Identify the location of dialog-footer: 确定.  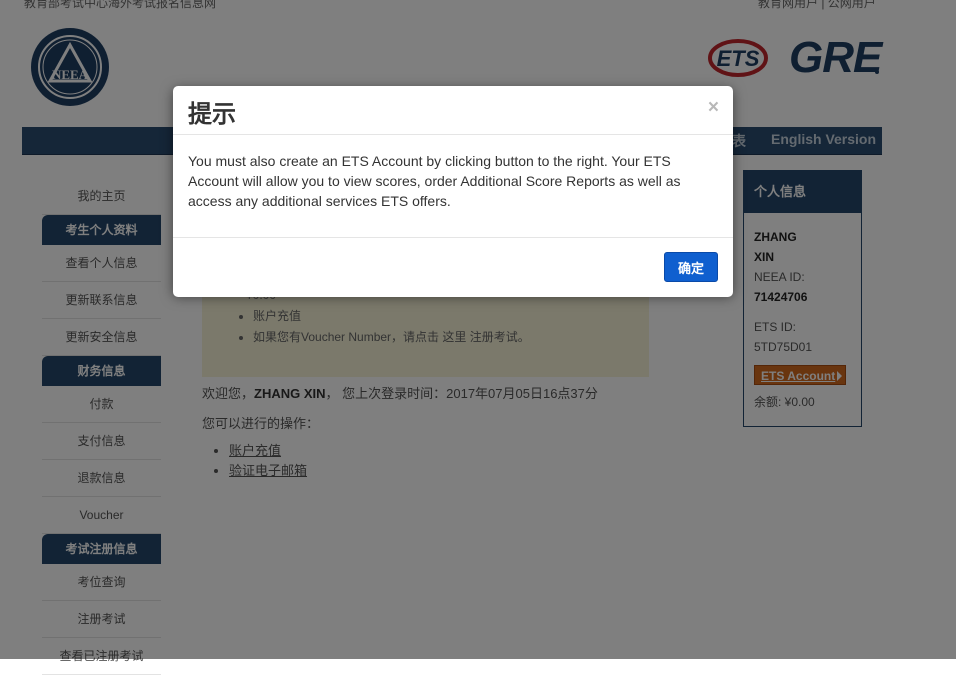
(453, 267).